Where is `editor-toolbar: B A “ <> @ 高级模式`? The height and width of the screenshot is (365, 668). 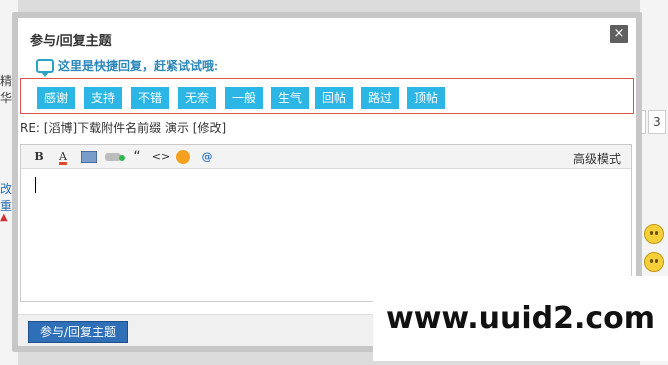 editor-toolbar: B A “ <> @ 高级模式 is located at coordinates (326, 157).